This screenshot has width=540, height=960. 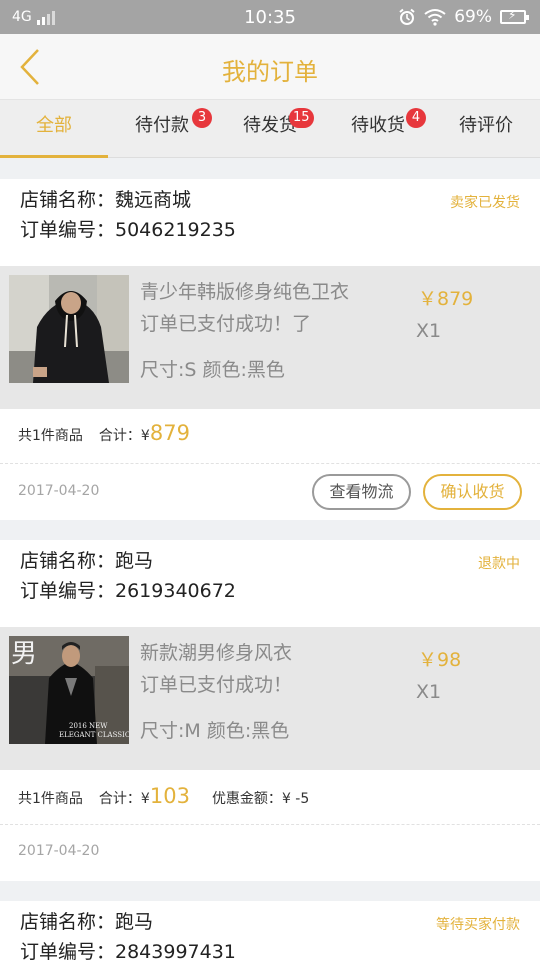 I want to click on tab-pending-shipment: 待发货 15, so click(x=270, y=129).